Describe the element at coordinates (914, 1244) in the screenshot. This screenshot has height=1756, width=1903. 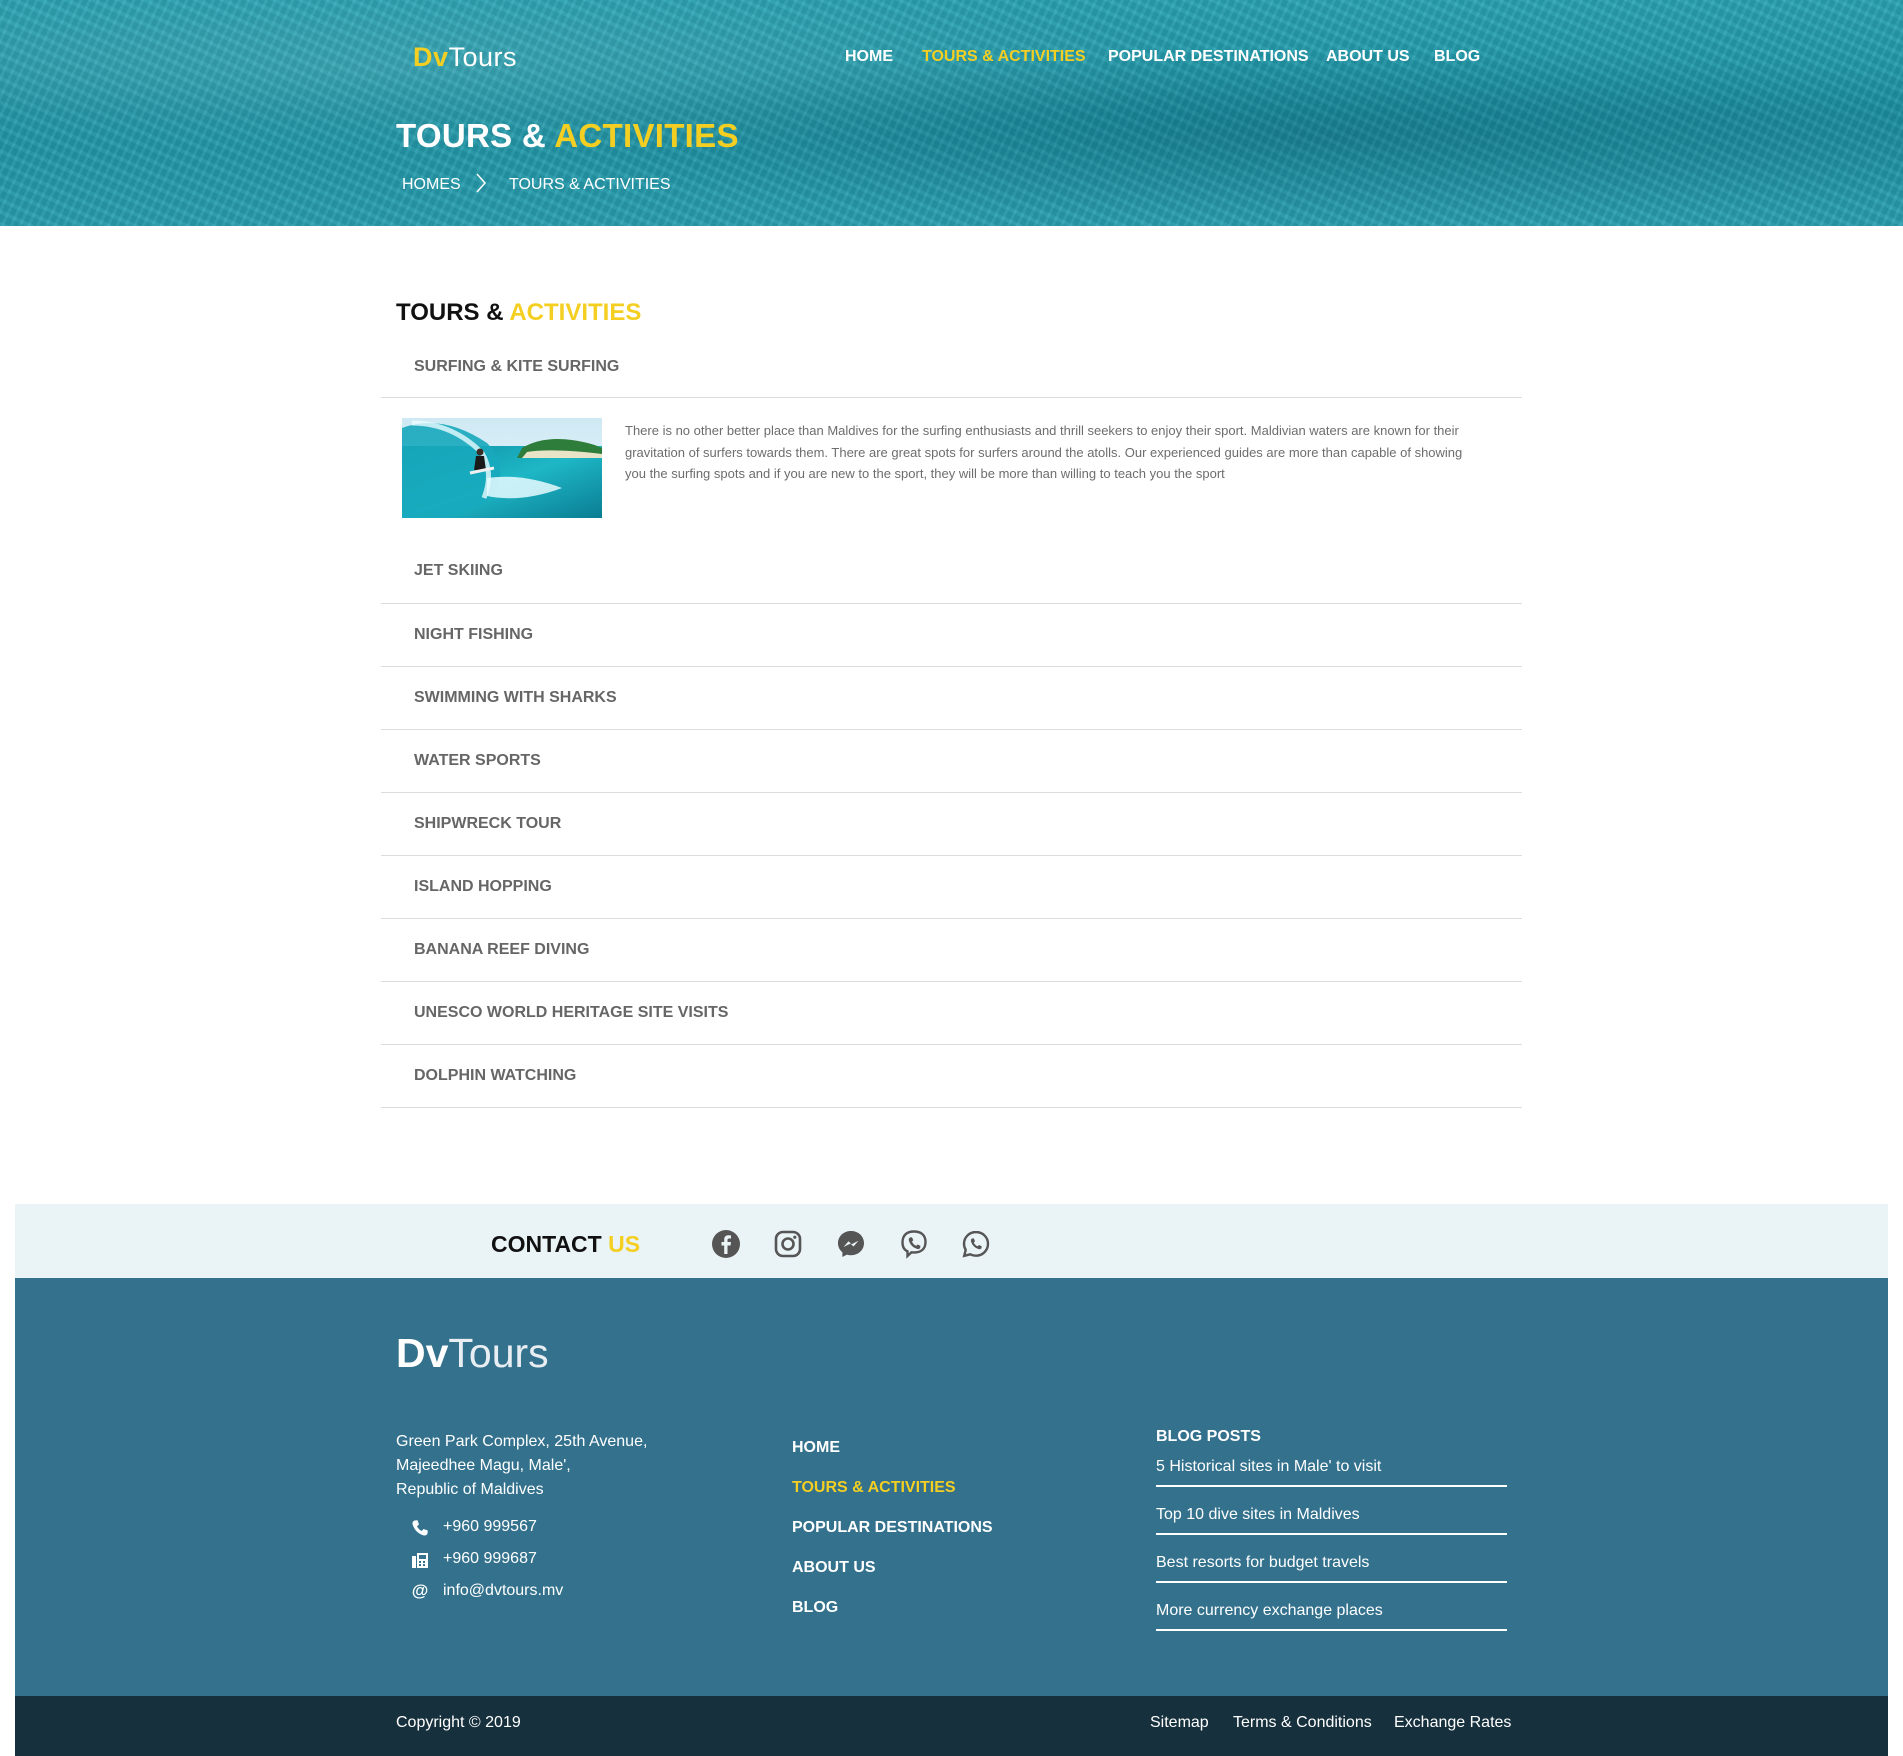
I see `viber-icon` at that location.